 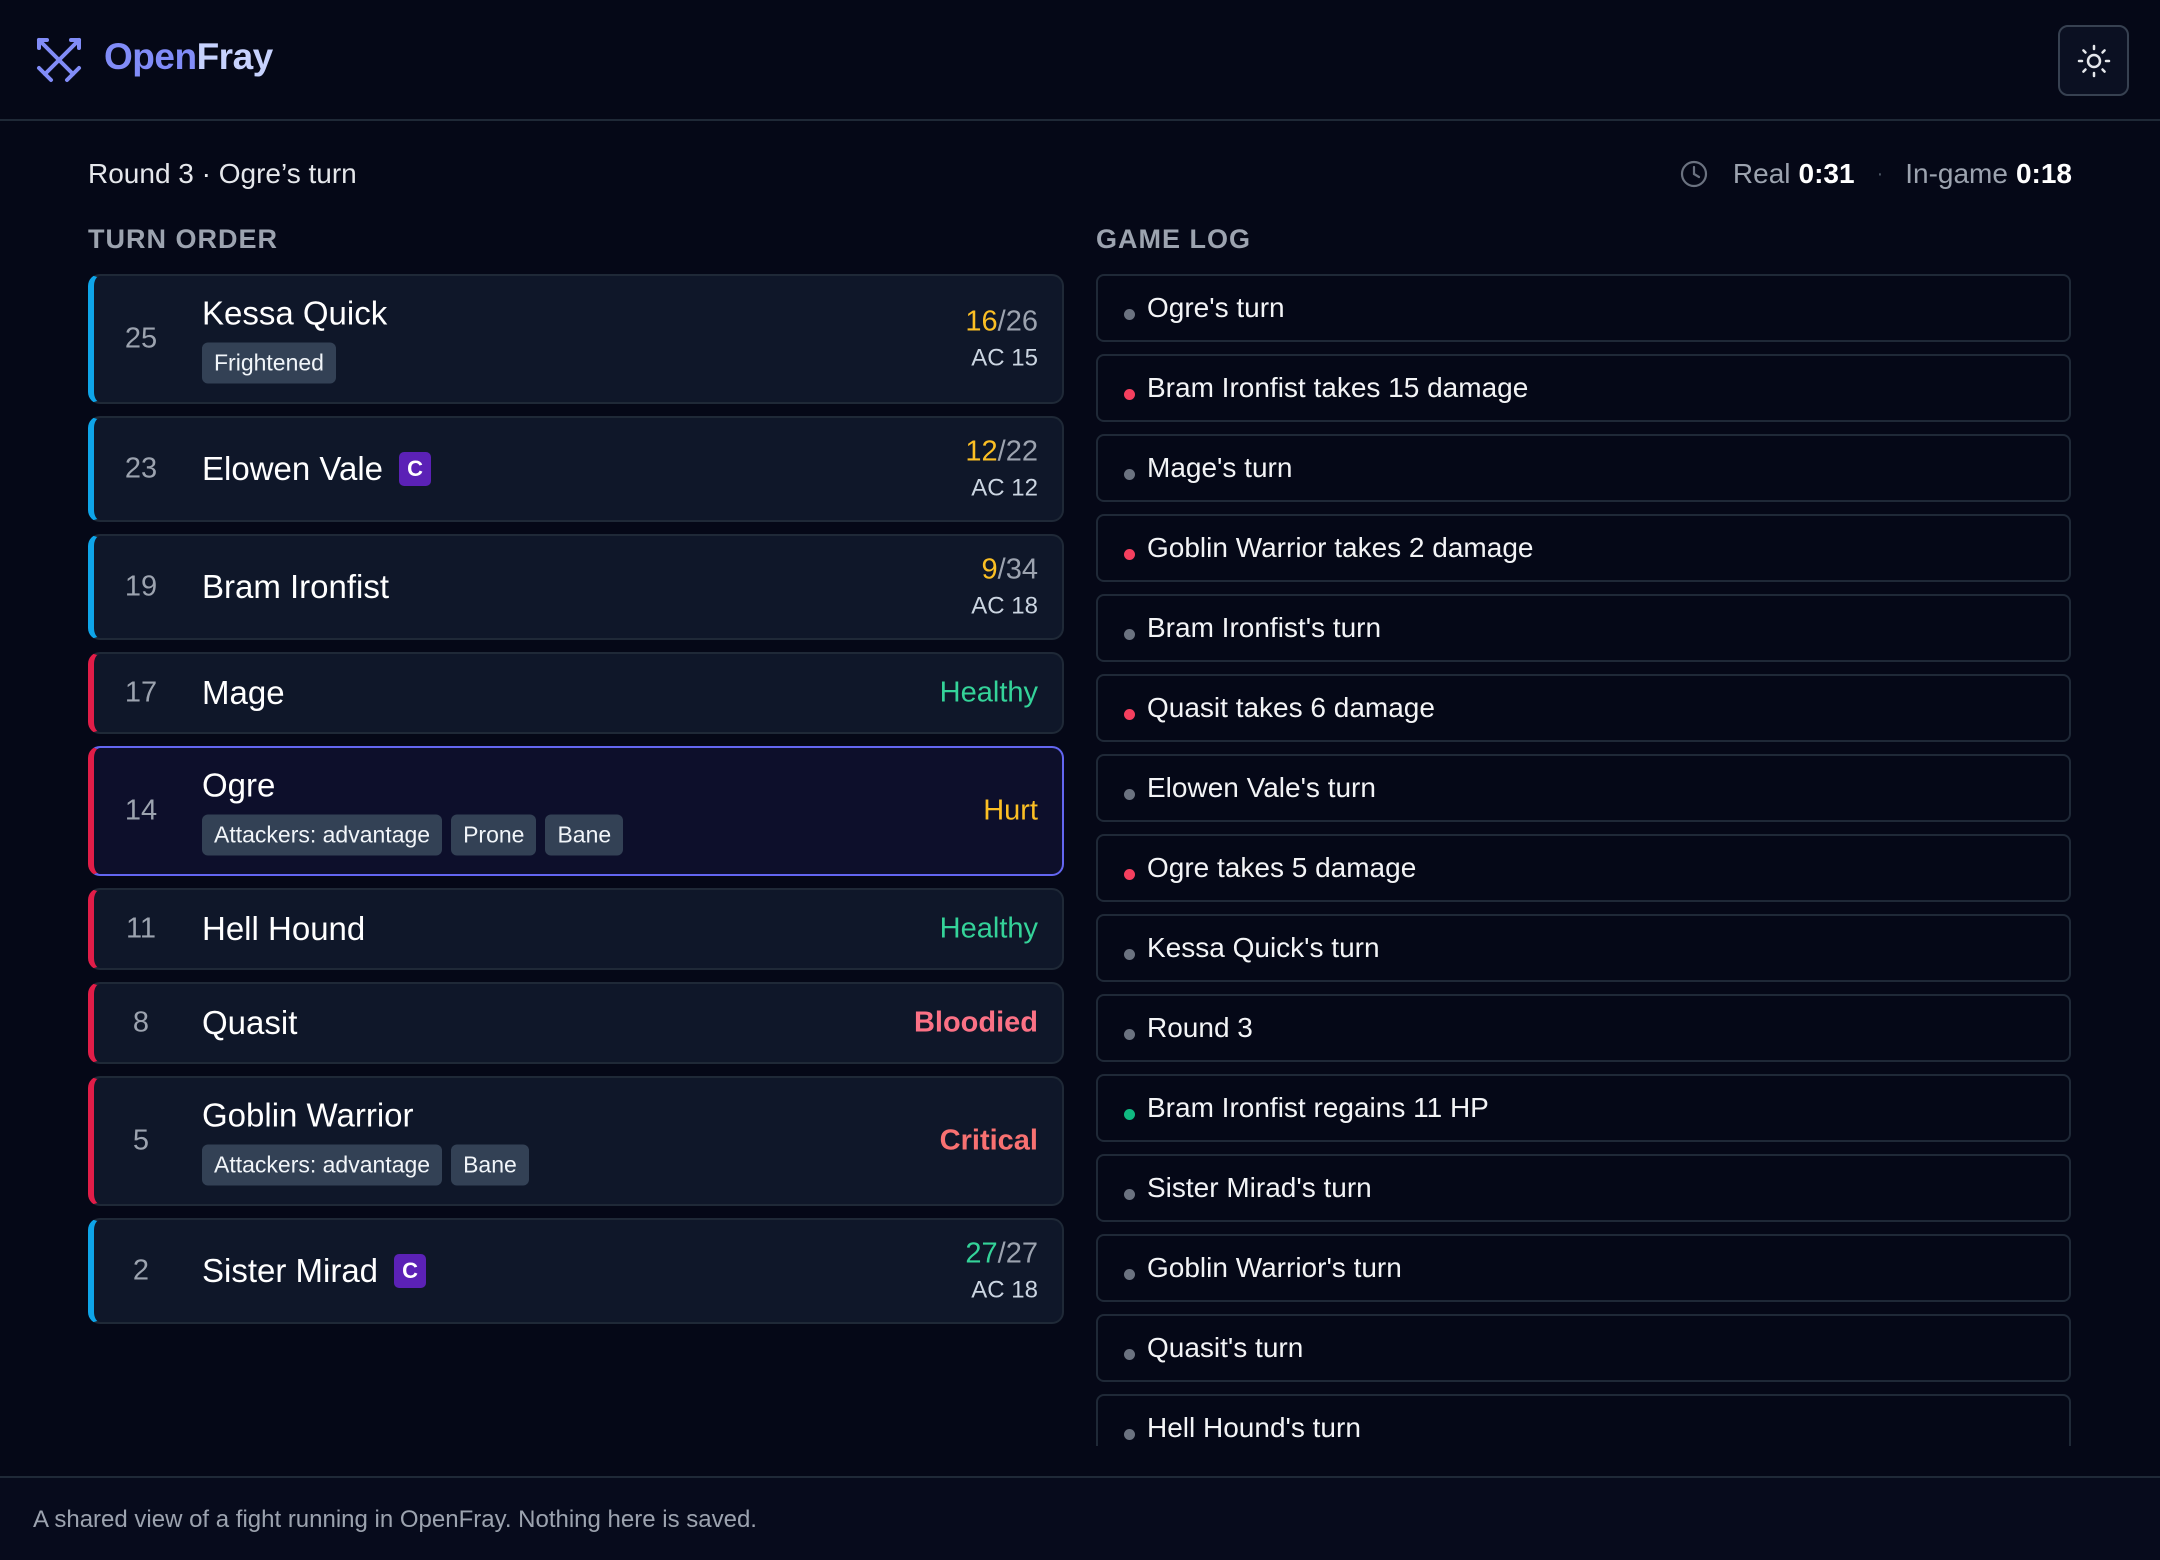 I want to click on initiative-value: 2, so click(x=141, y=1270).